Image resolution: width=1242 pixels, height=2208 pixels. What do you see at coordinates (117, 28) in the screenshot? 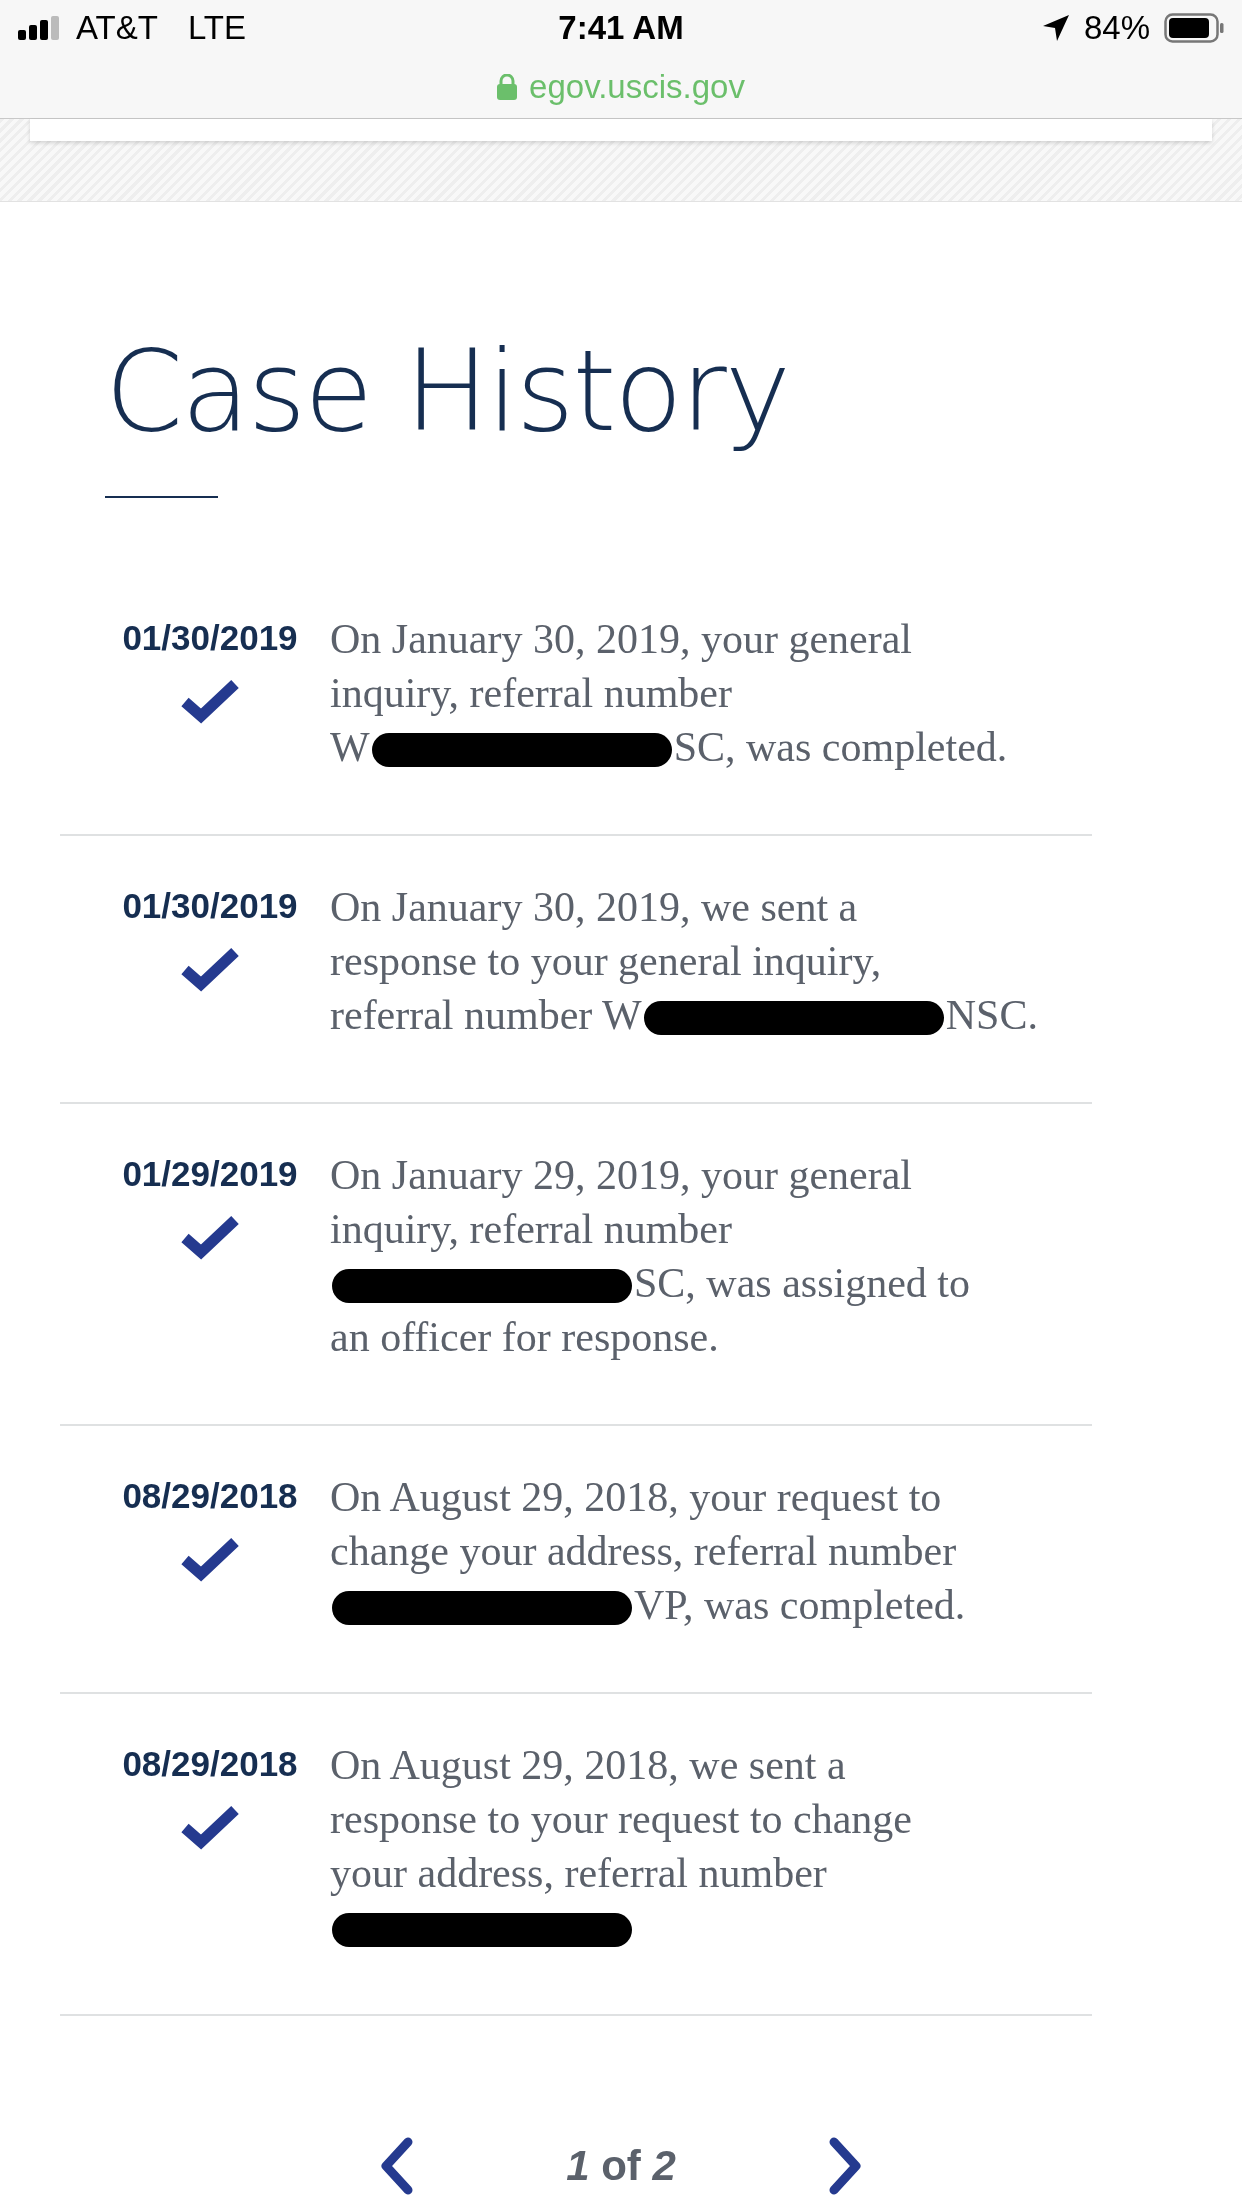
I see `carrier-label: AT&T` at bounding box center [117, 28].